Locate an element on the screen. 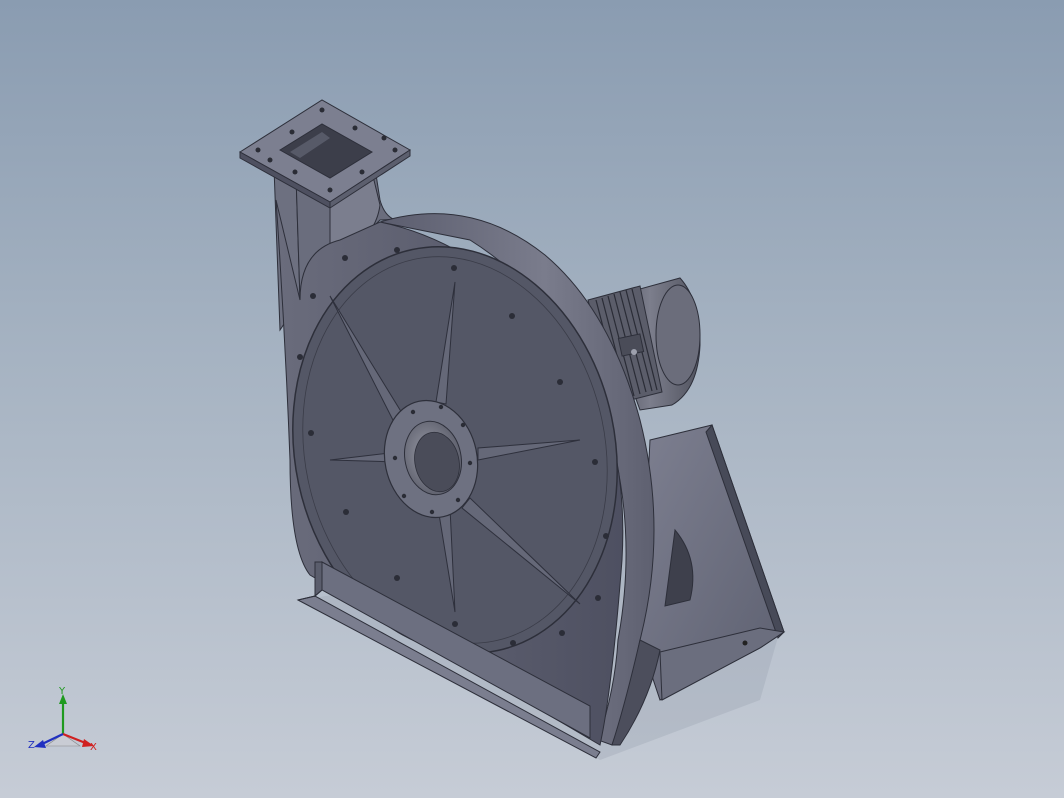  triad-x-label: X is located at coordinates (93, 747).